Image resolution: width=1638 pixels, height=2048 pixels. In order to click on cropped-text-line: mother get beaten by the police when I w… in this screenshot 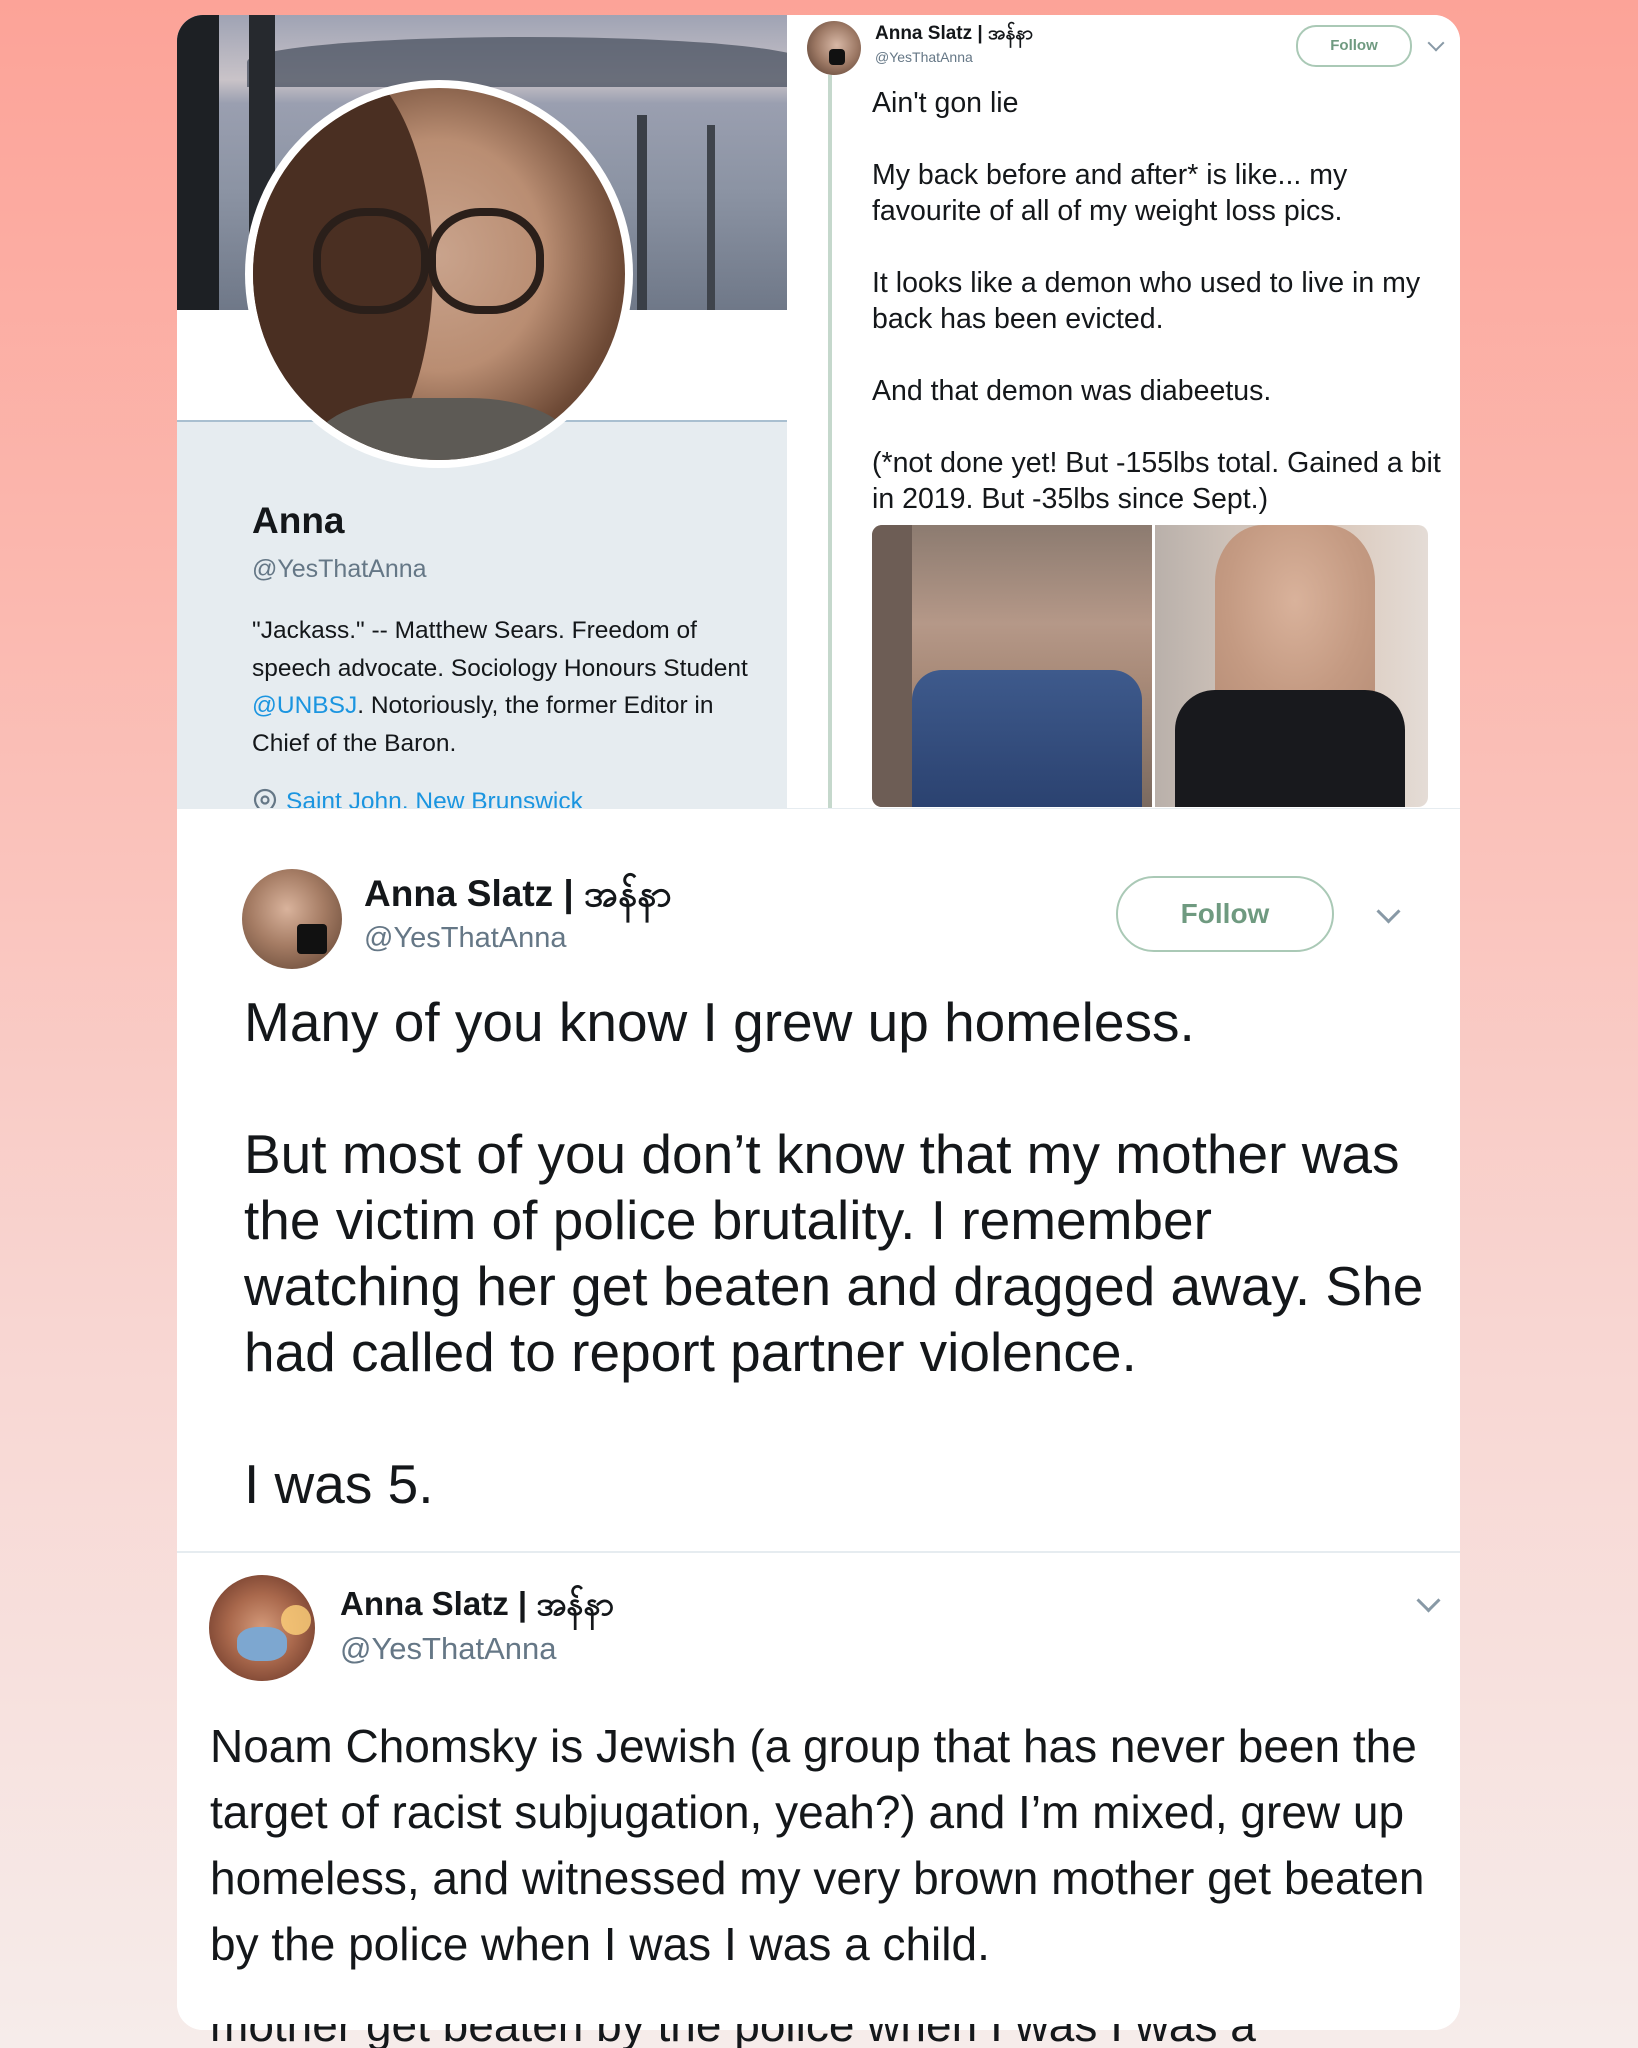, I will do `click(733, 2036)`.